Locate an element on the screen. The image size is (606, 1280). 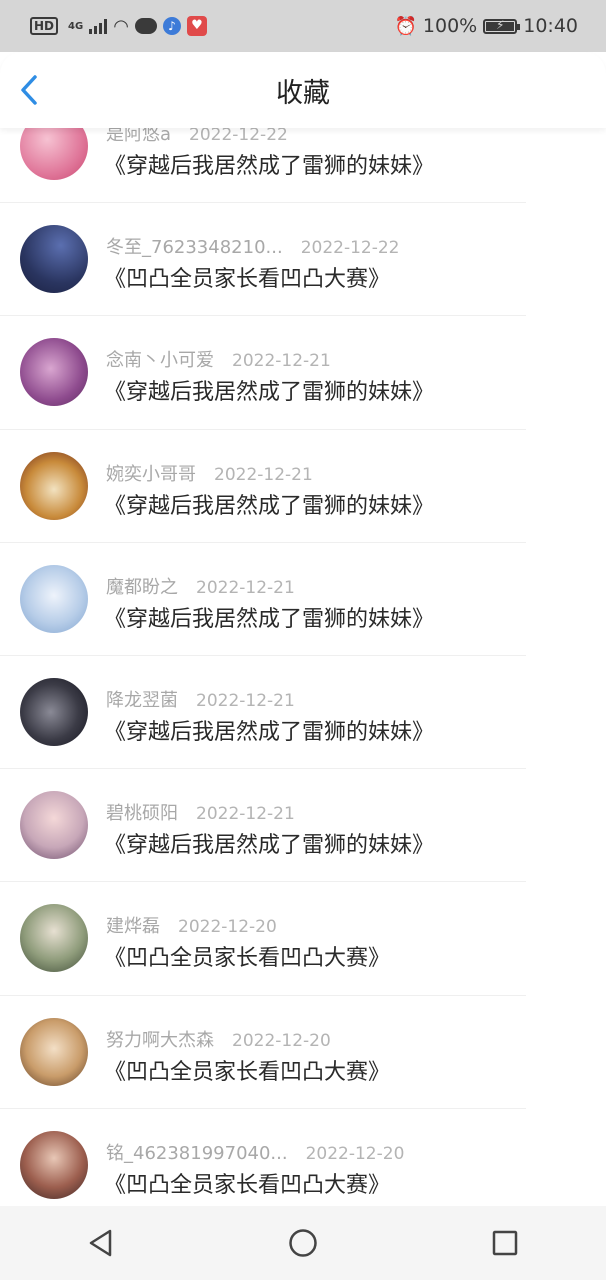
username: 建烨磊 is located at coordinates (133, 926).